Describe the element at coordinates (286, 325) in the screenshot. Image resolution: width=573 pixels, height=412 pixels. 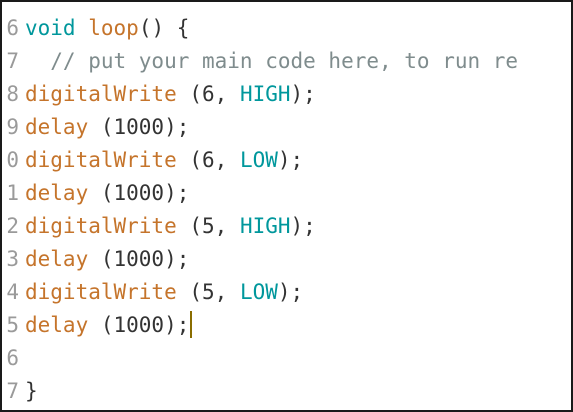
I see `code-line: 5 delay (1000);` at that location.